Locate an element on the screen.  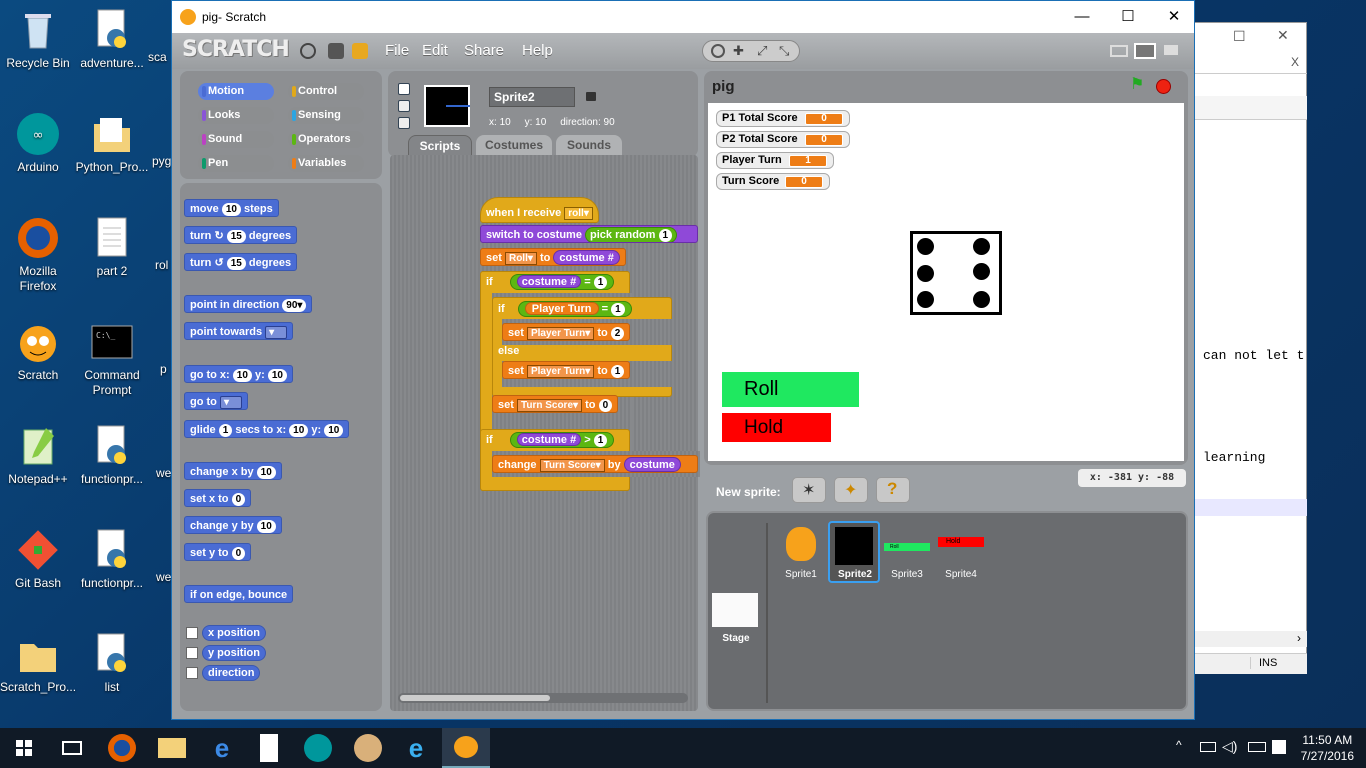
paint-taskbar-icon is located at coordinates (368, 748).